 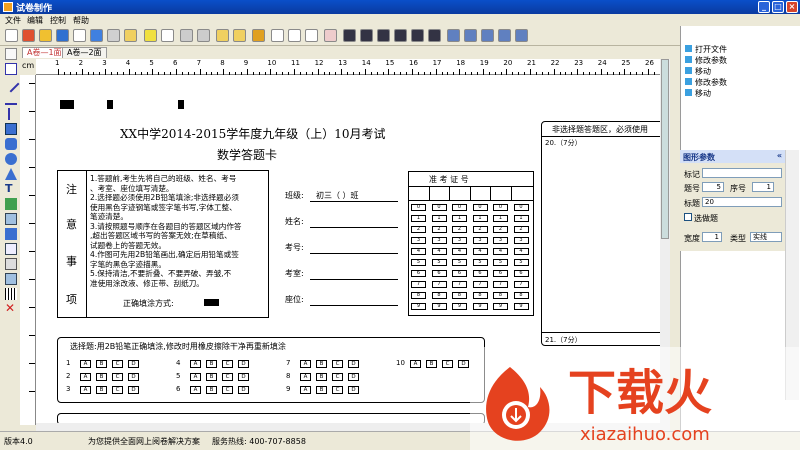 What do you see at coordinates (11, 249) in the screenshot?
I see `subjective-block-icon` at bounding box center [11, 249].